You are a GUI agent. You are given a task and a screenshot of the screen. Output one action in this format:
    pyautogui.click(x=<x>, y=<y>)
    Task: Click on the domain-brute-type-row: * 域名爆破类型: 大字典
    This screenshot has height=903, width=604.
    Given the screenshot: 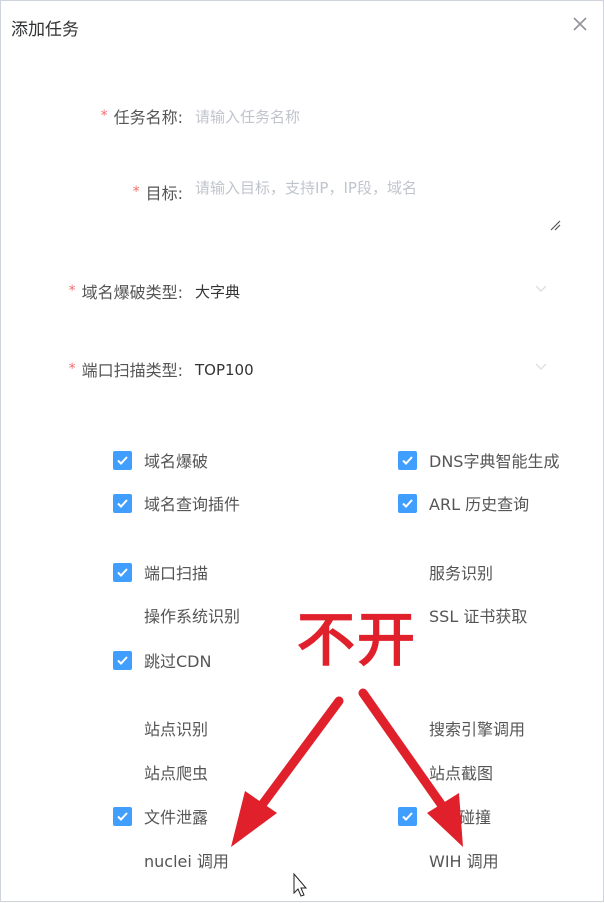 What is the action you would take?
    pyautogui.click(x=278, y=291)
    